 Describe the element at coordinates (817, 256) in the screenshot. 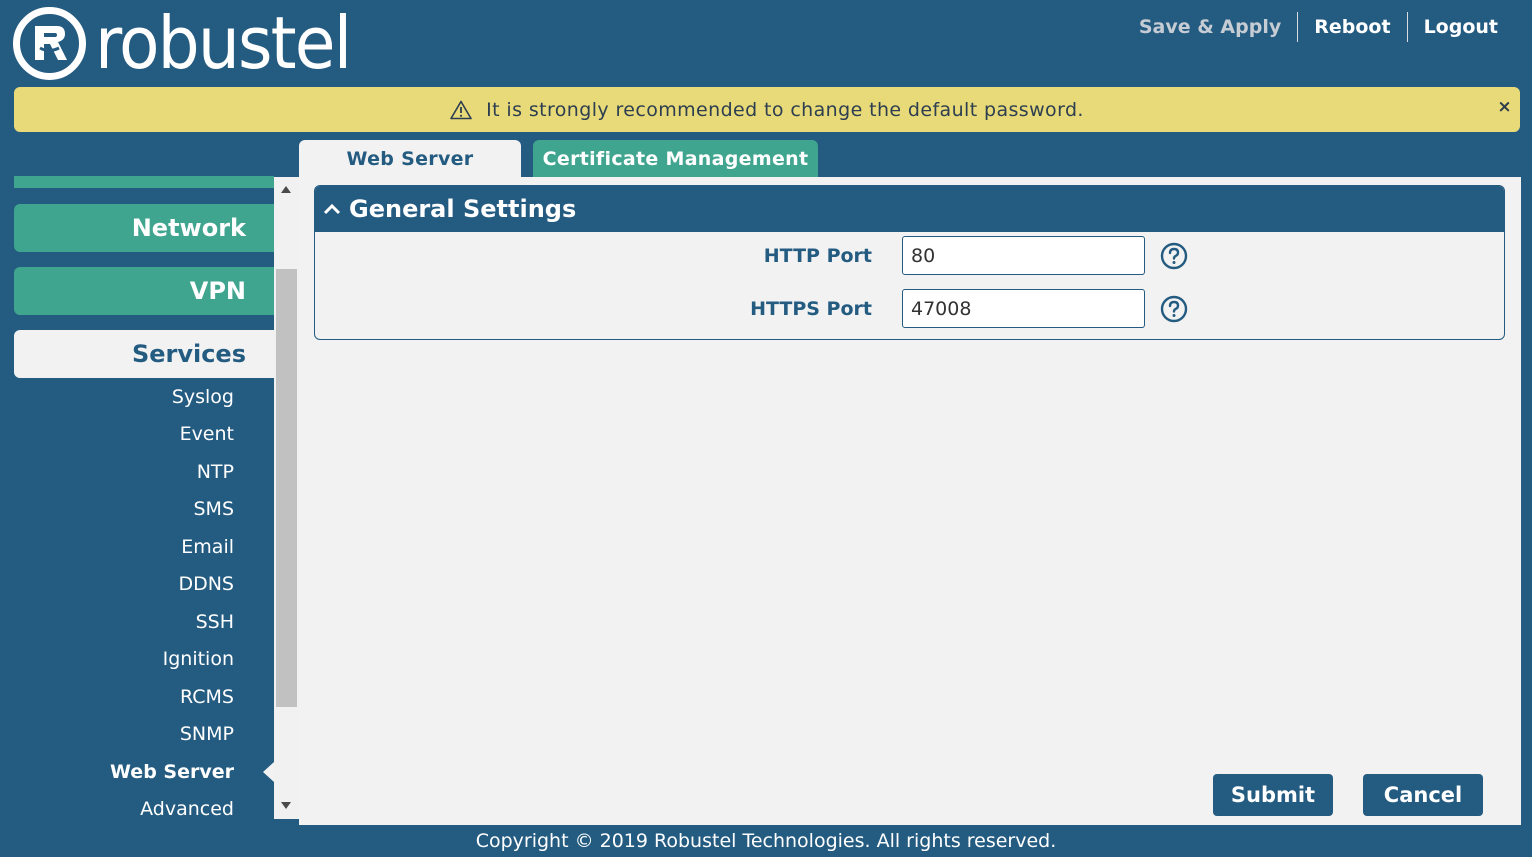

I see `http-port-label: HTTP Port` at that location.